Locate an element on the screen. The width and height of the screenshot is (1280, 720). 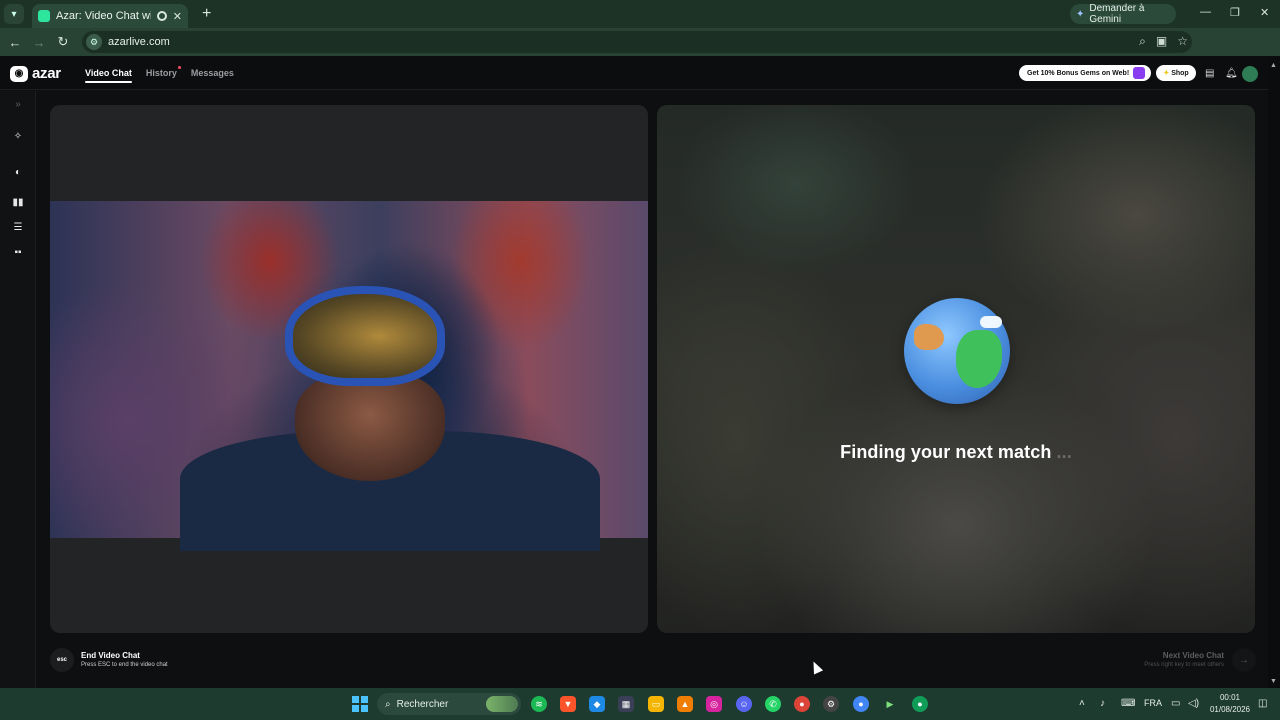
promo-text: Get 10% Bonus Gems on Web! is located at coordinates (1078, 73).